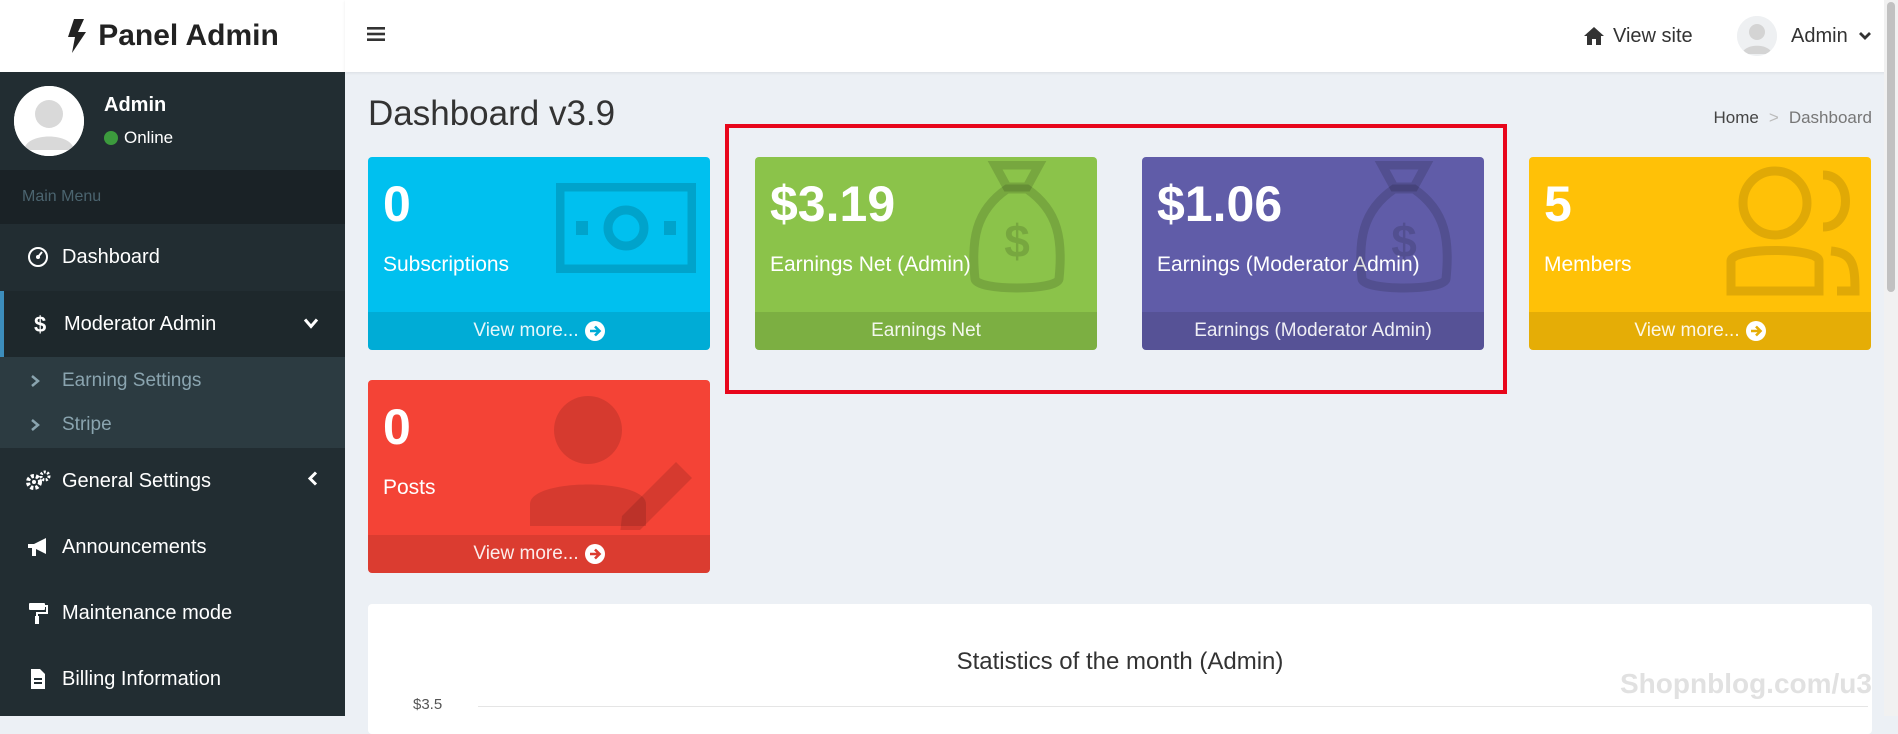 The image size is (1898, 734). What do you see at coordinates (611, 463) in the screenshot?
I see `user-edit-icon` at bounding box center [611, 463].